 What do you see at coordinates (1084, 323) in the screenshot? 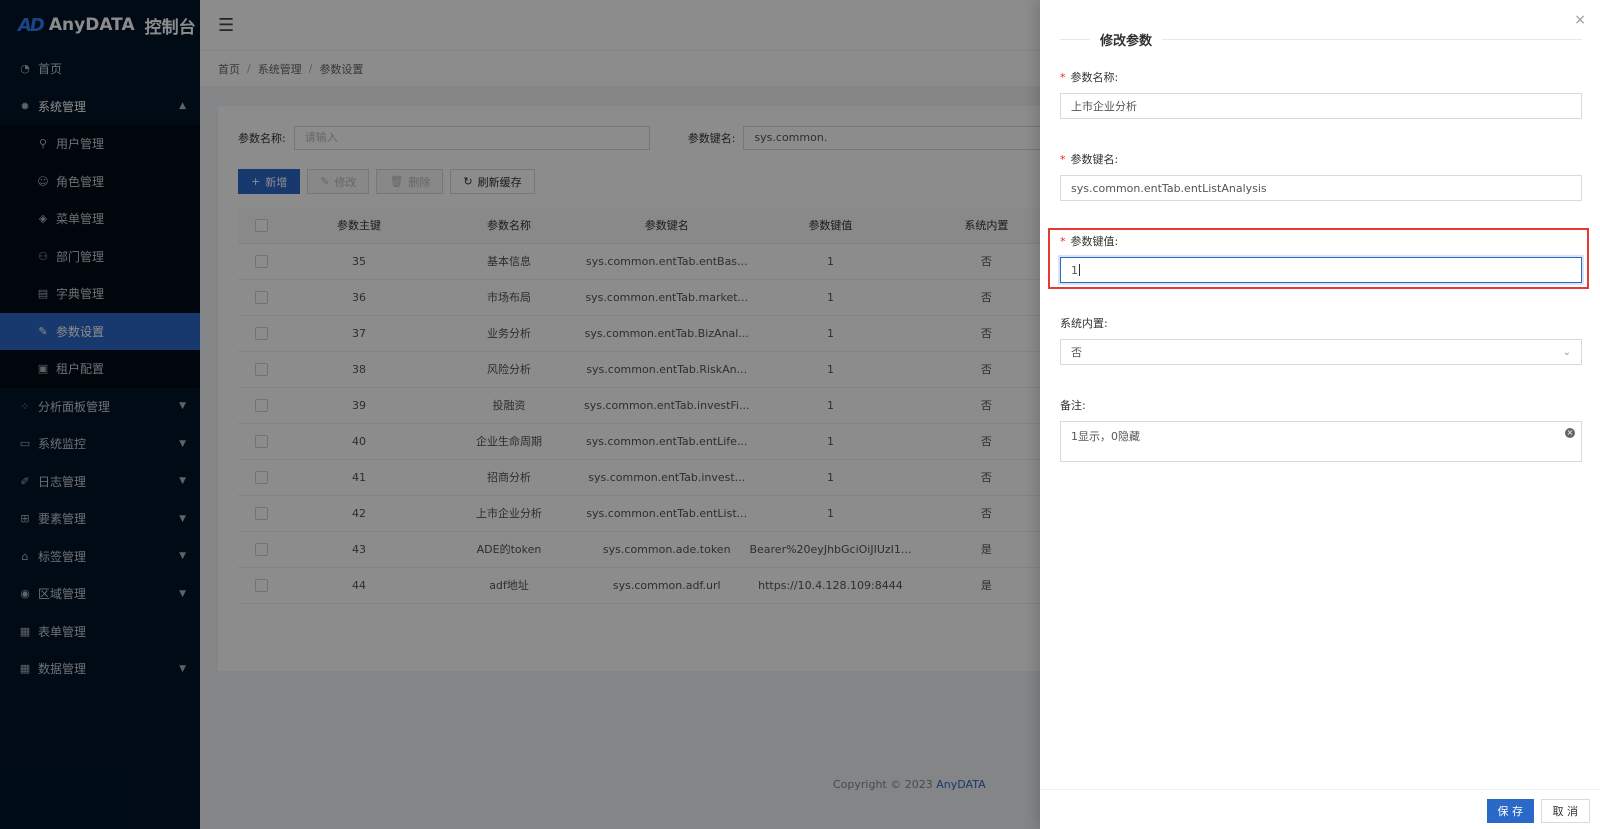
I see `builtin-field-label: 系统内置:` at bounding box center [1084, 323].